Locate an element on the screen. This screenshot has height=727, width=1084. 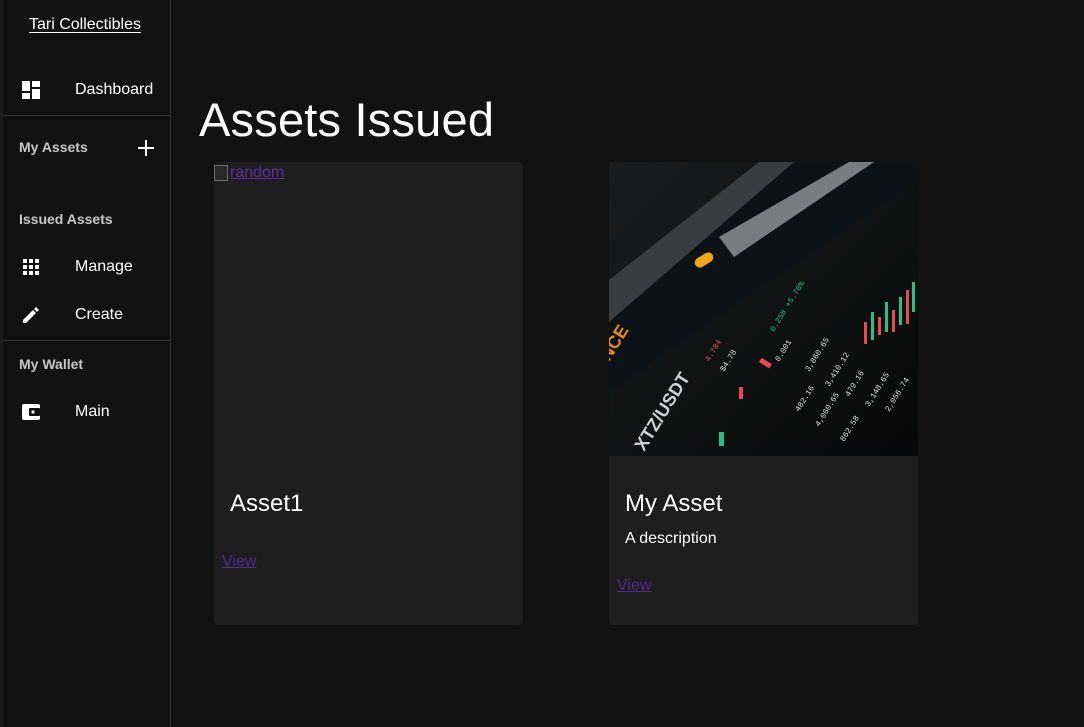
asset-image: random is located at coordinates (368, 309).